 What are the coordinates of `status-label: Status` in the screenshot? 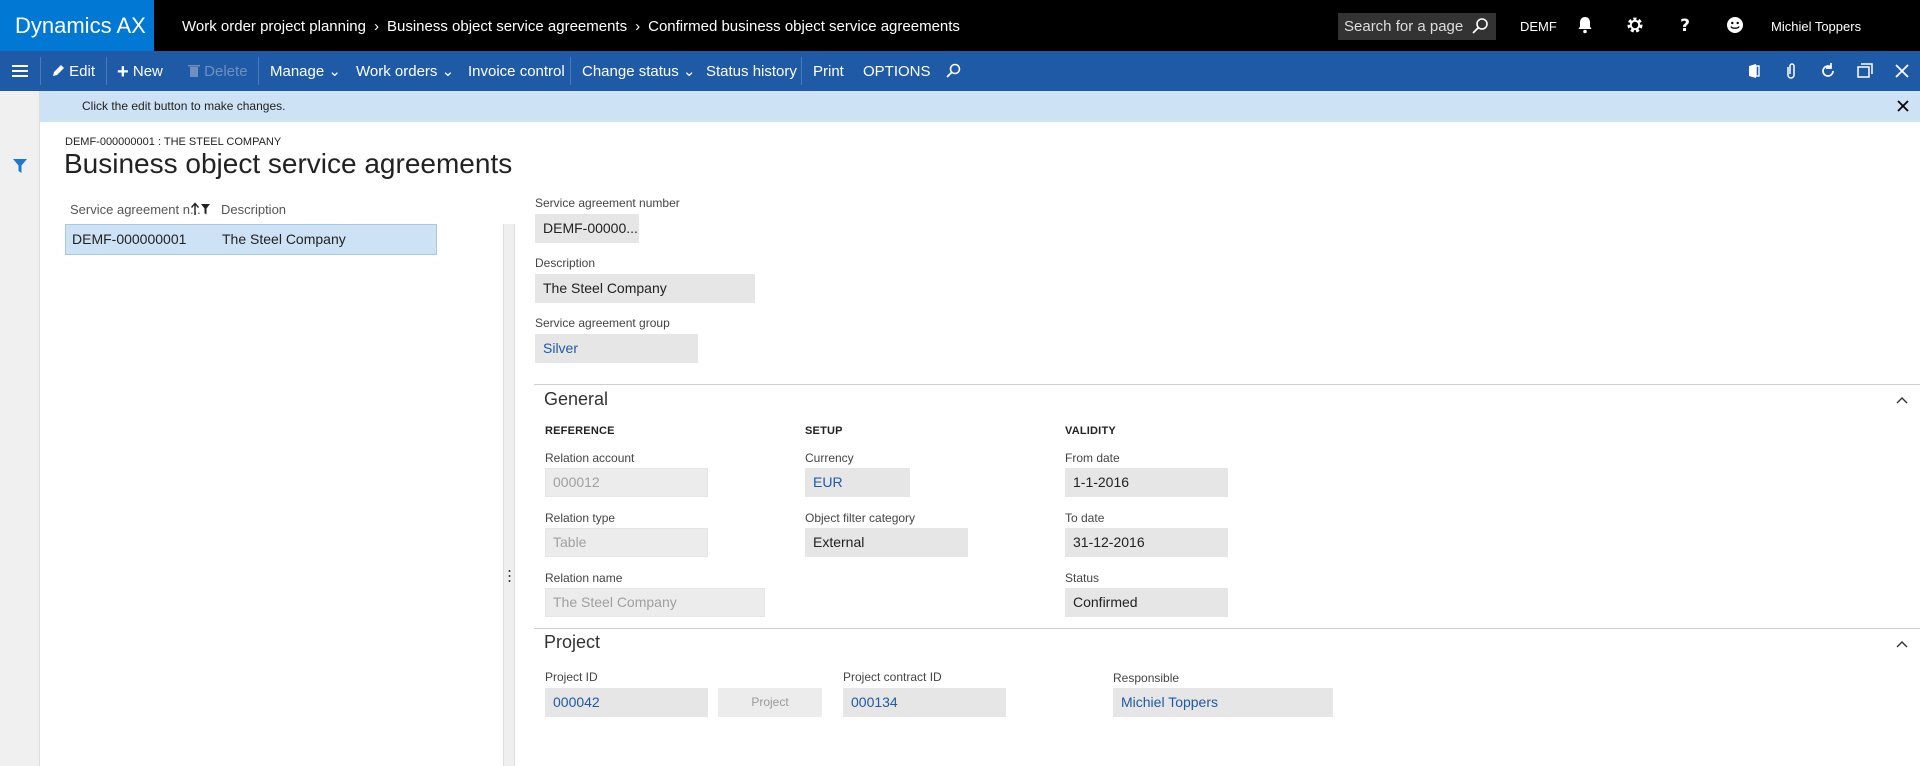 It's located at (1082, 578).